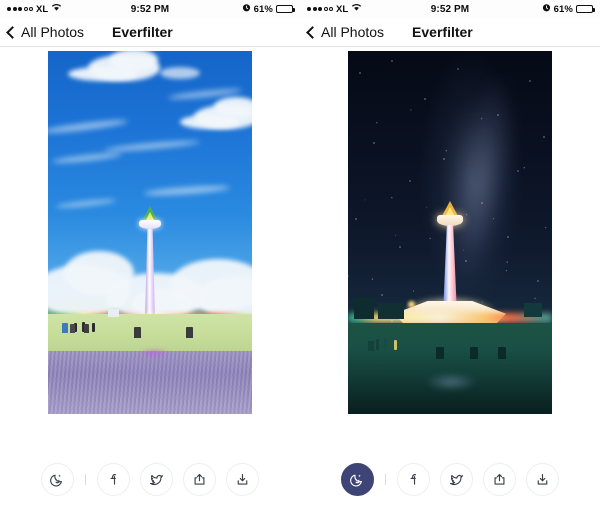 The height and width of the screenshot is (522, 600). Describe the element at coordinates (451, 382) in the screenshot. I see `foreground-reflection` at that location.